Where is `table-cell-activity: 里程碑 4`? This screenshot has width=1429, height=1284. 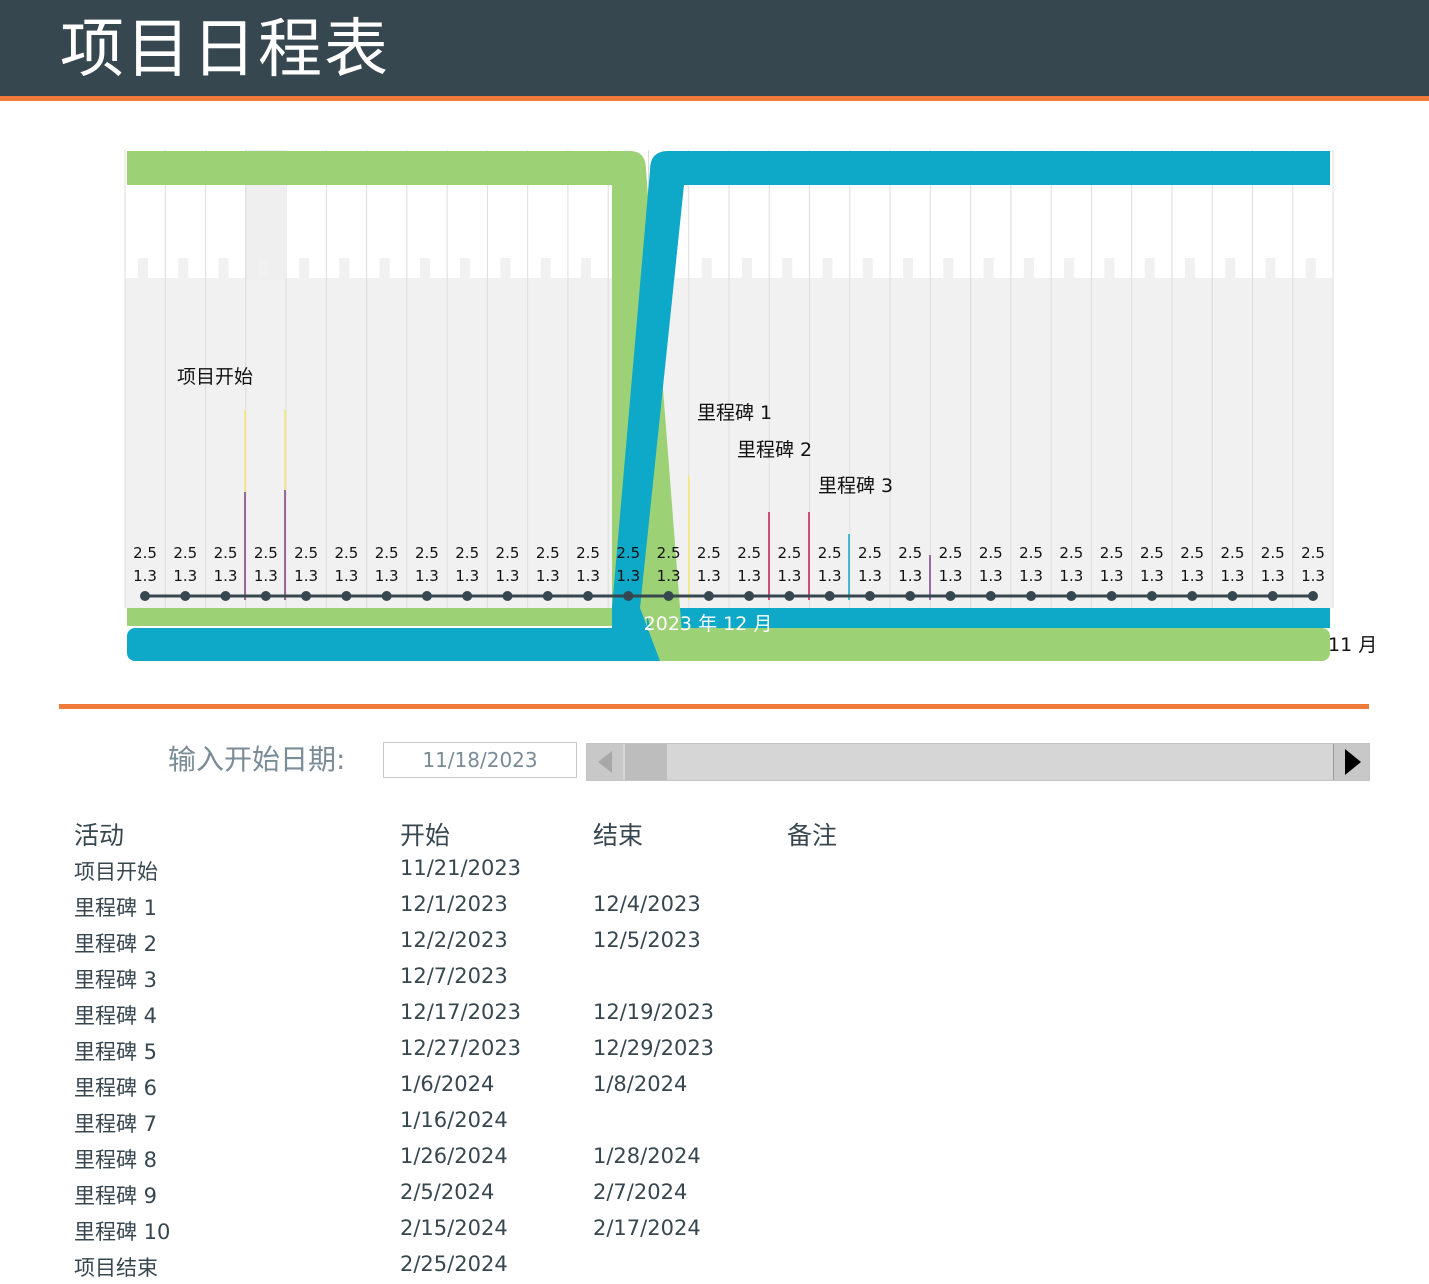 table-cell-activity: 里程碑 4 is located at coordinates (116, 1016).